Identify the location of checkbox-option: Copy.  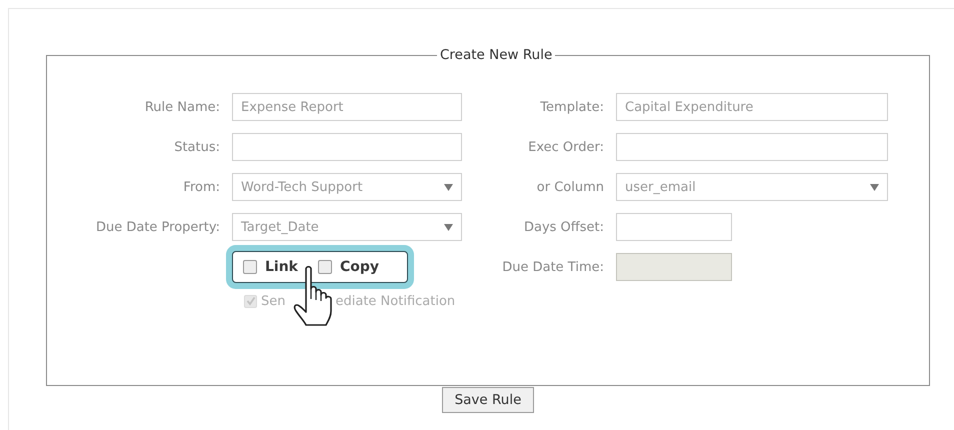
(349, 267).